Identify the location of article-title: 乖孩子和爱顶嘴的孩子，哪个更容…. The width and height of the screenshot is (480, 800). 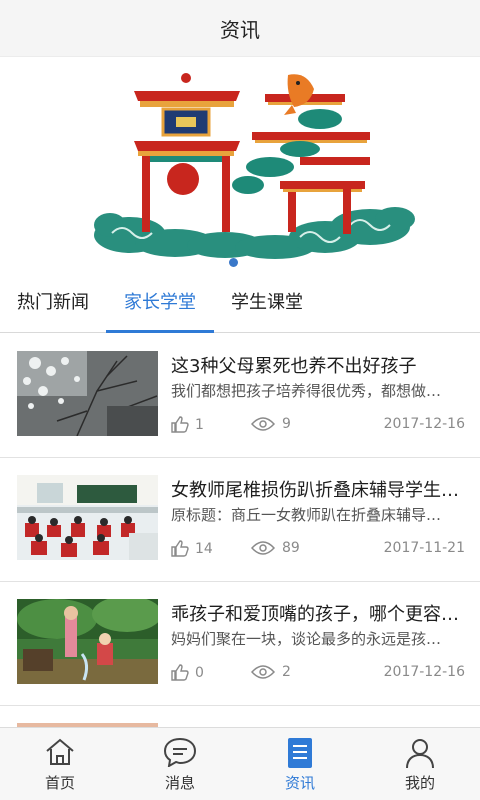
(315, 614).